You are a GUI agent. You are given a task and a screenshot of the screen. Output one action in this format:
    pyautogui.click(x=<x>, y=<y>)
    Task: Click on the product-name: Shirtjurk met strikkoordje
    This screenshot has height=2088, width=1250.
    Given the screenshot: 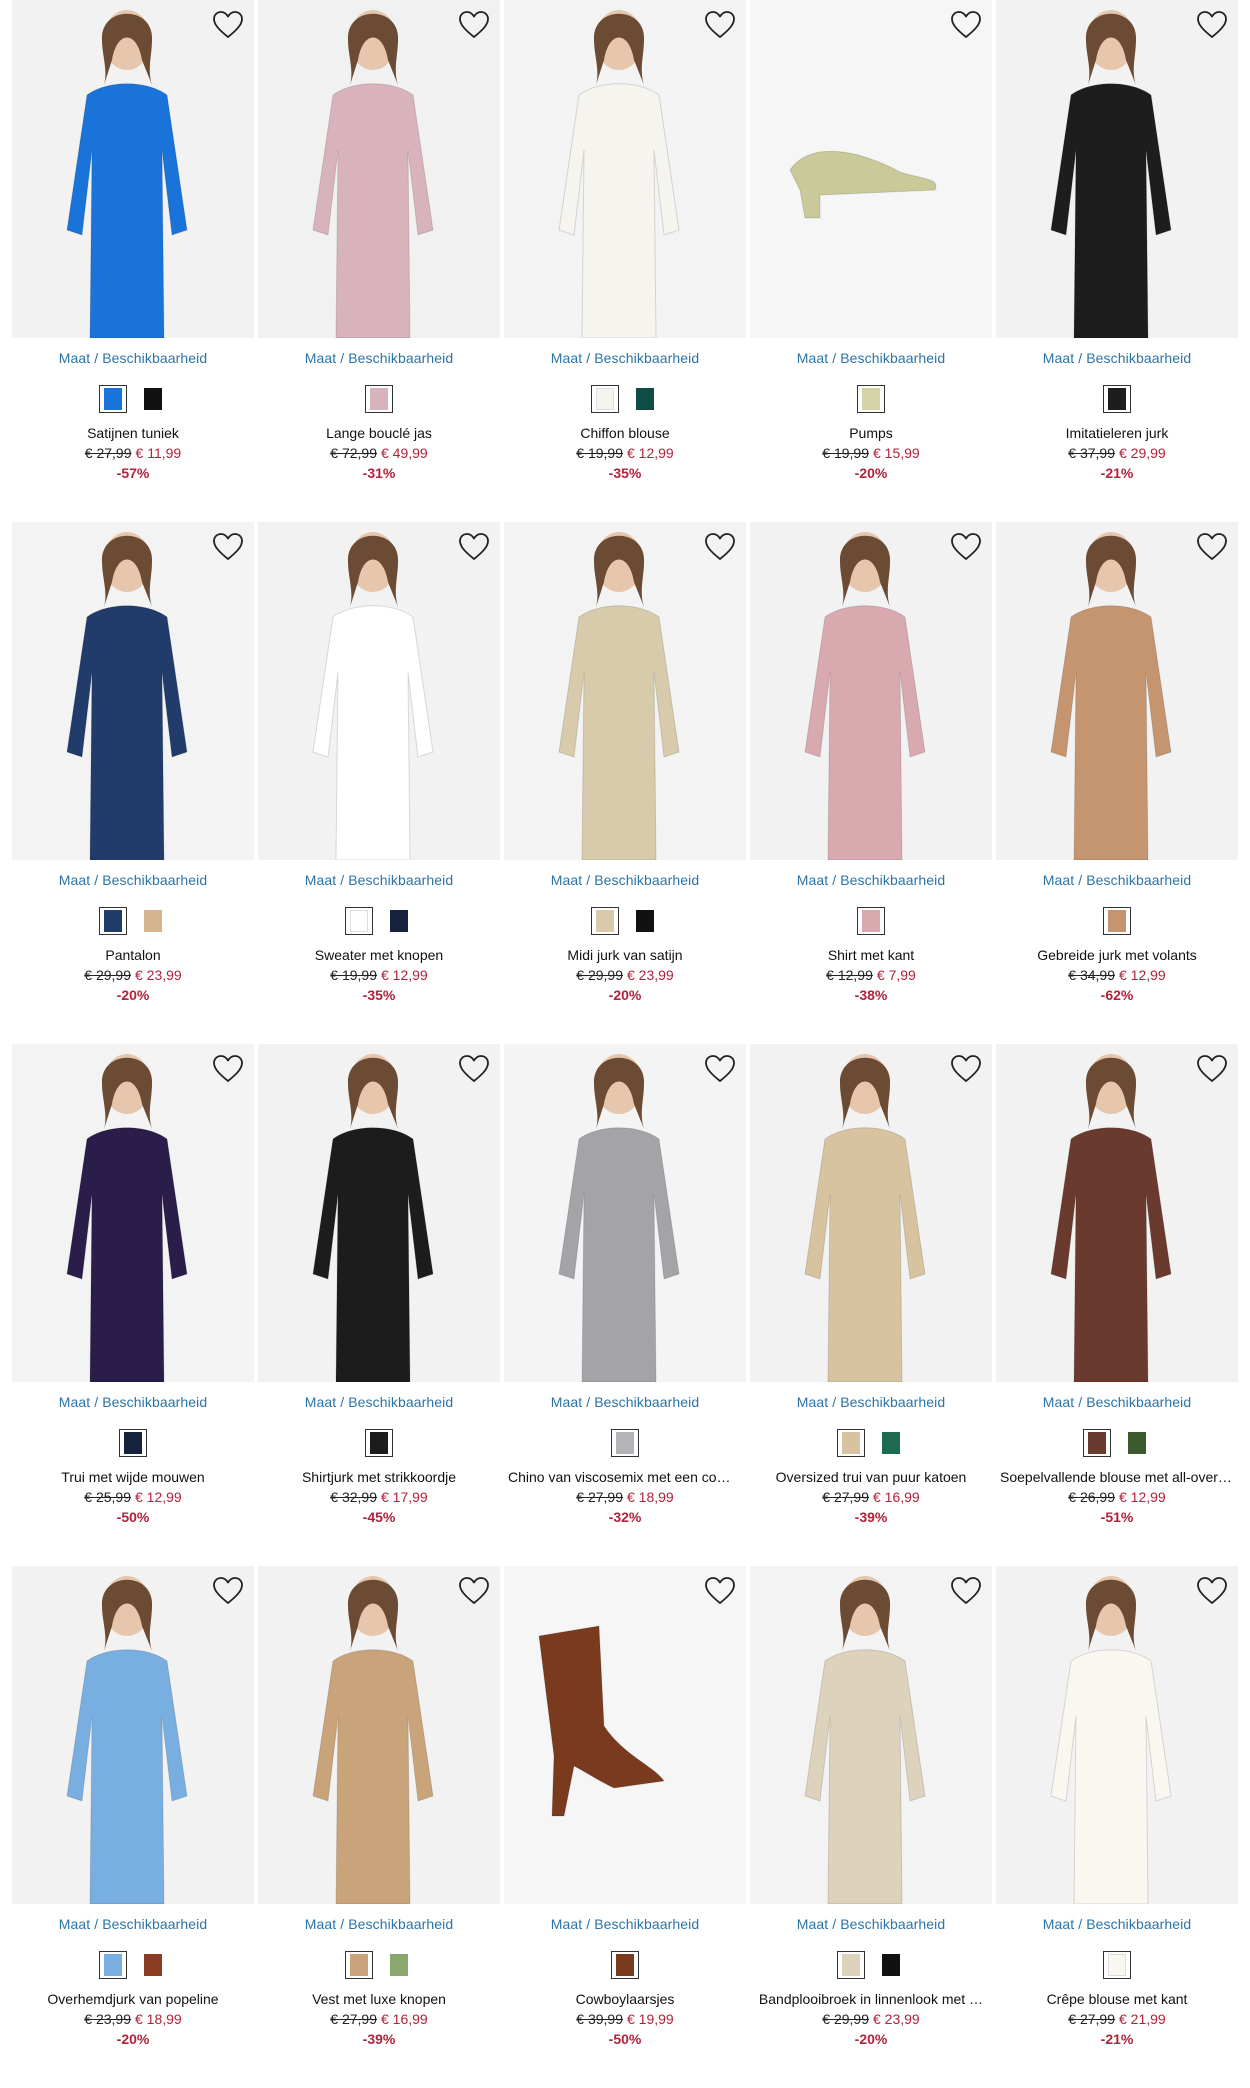 What is the action you would take?
    pyautogui.click(x=379, y=1478)
    